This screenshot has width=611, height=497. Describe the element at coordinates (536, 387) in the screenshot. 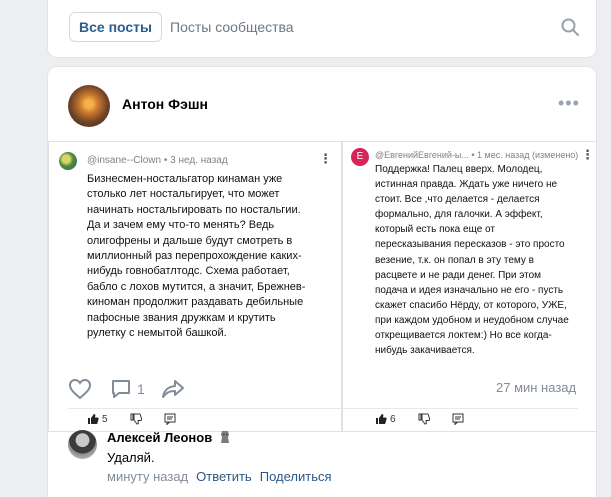

I see `post-time: 27 мин назад` at that location.